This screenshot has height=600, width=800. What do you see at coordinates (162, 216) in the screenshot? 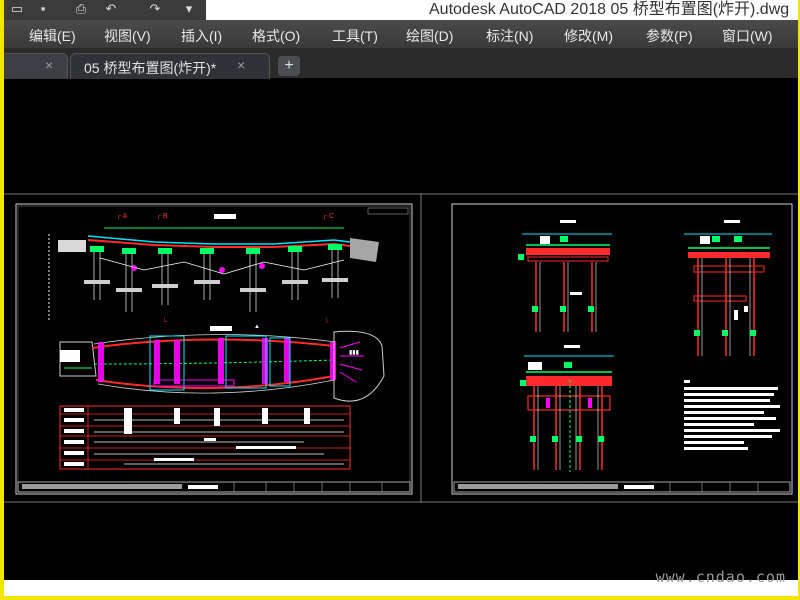
I see `svg-text: ┌ B` at bounding box center [162, 216].